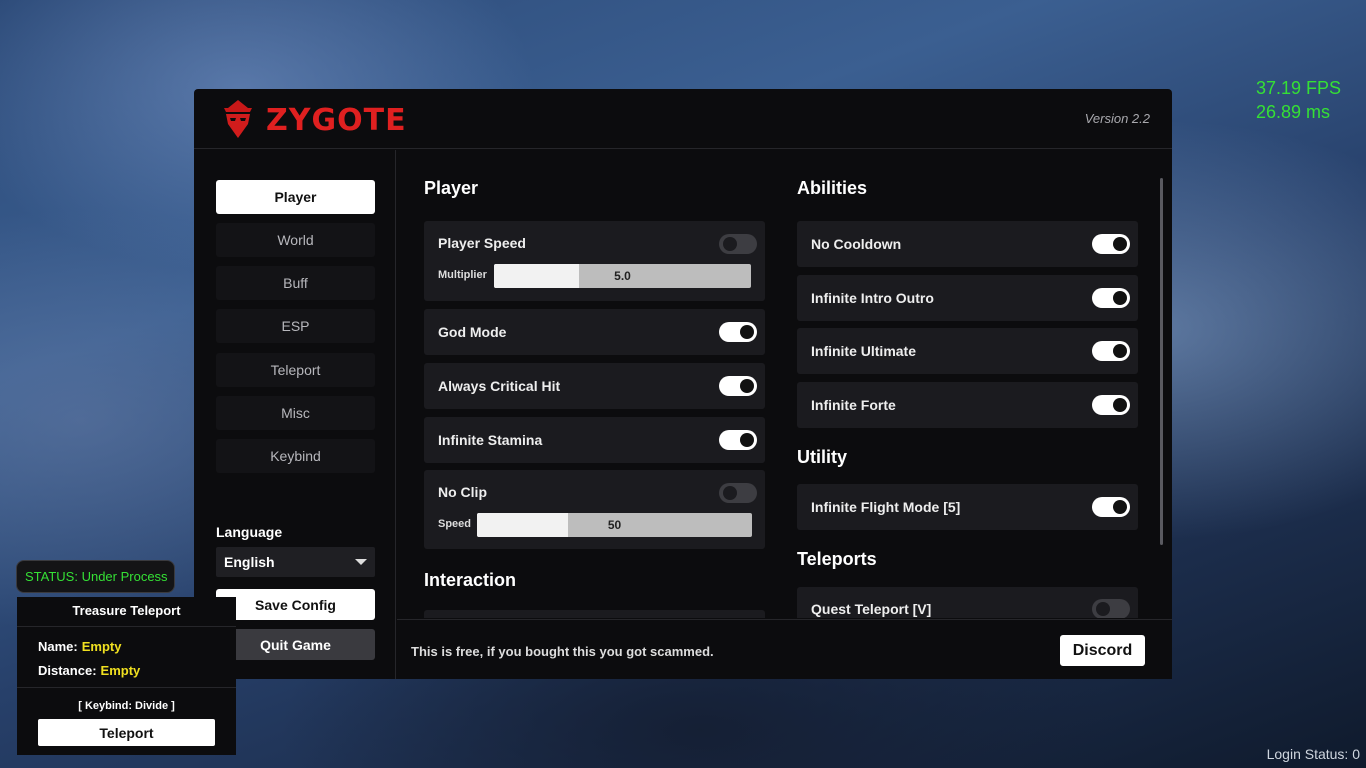 Image resolution: width=1366 pixels, height=768 pixels. Describe the element at coordinates (249, 562) in the screenshot. I see `language-value: English` at that location.